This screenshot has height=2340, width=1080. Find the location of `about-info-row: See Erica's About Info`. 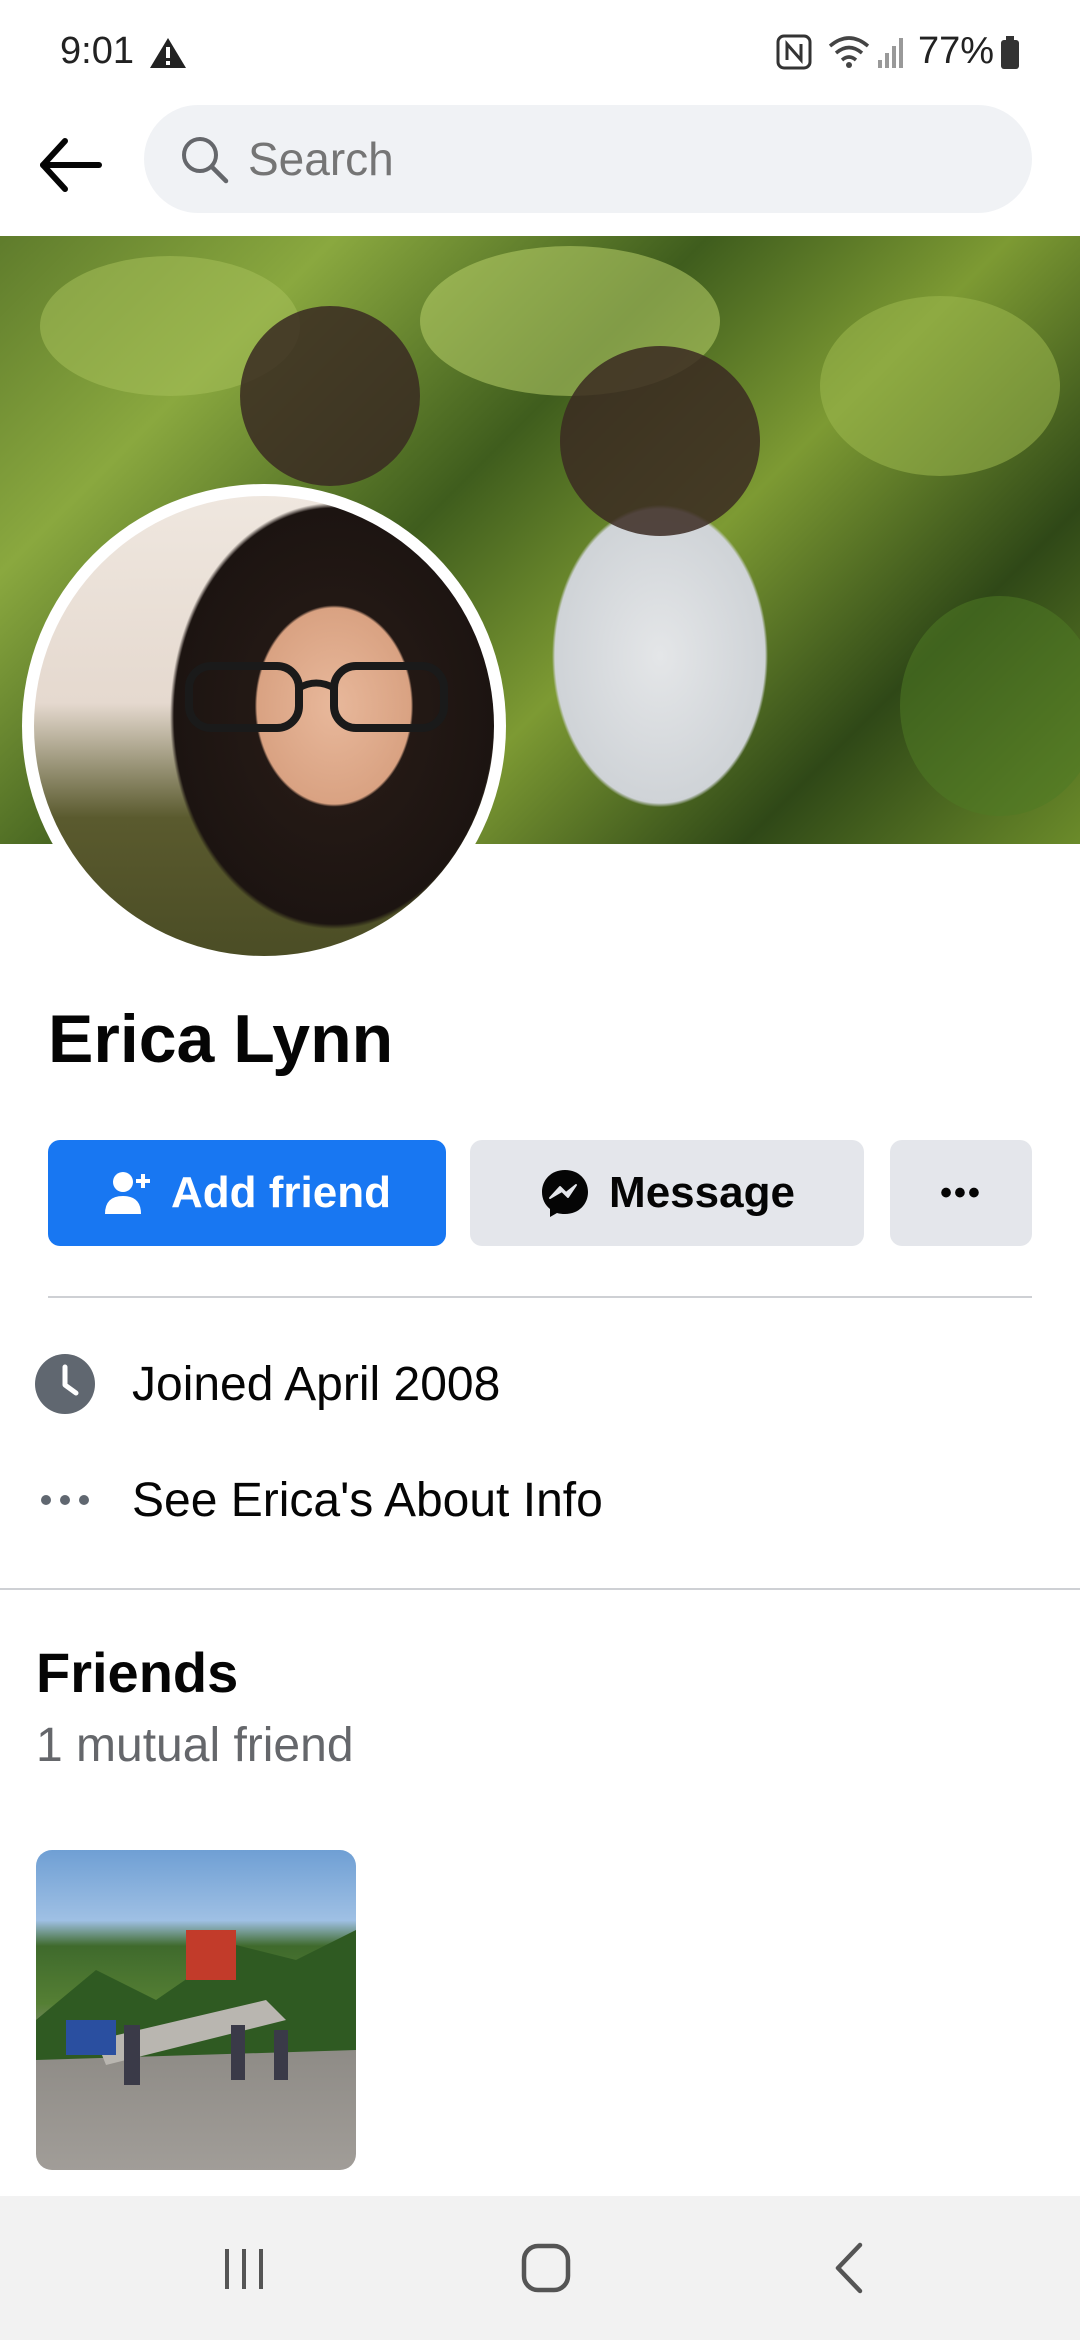

about-info-row: See Erica's About Info is located at coordinates (540, 1500).